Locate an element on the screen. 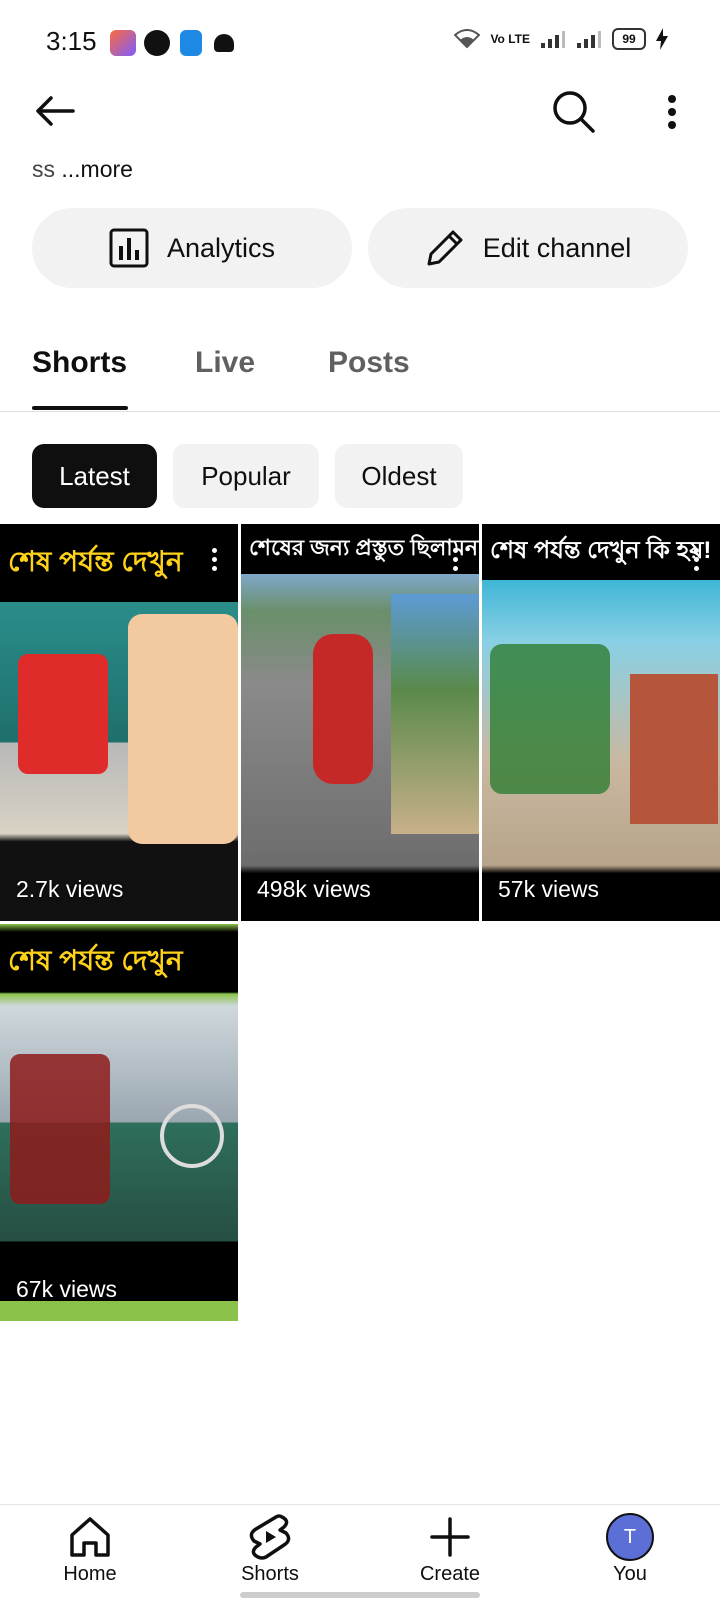 The height and width of the screenshot is (1601, 720). battery-icon: 99 is located at coordinates (629, 39).